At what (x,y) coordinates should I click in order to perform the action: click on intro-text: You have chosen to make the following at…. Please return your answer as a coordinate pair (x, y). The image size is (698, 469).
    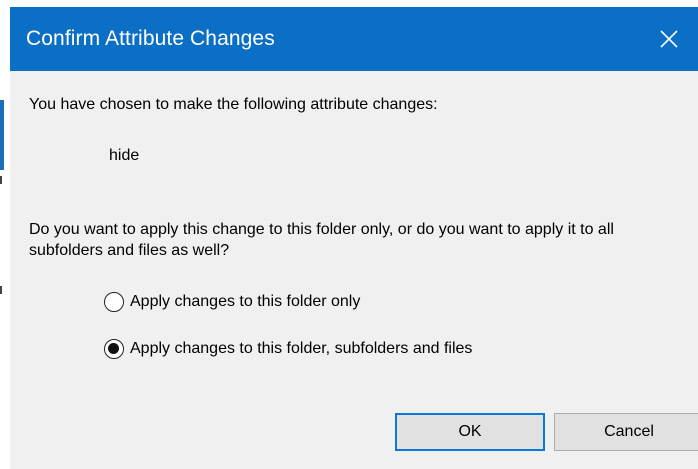
    Looking at the image, I should click on (233, 104).